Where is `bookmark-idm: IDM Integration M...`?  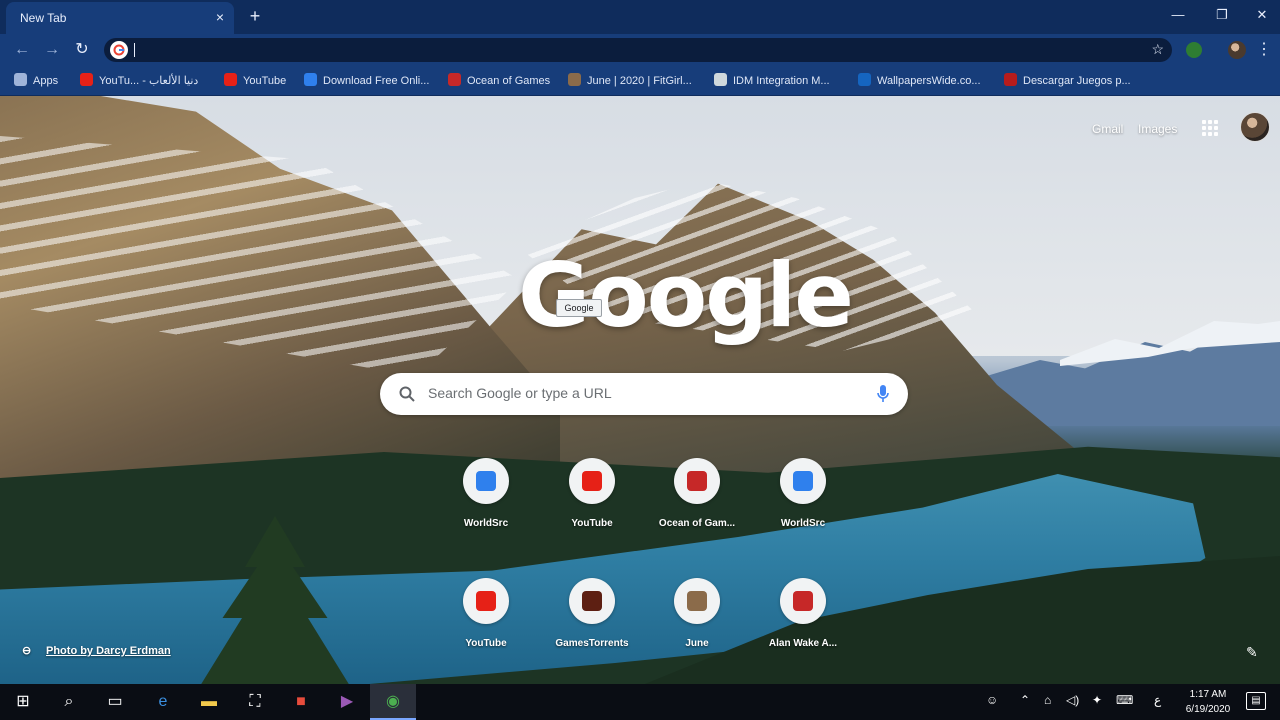
bookmark-idm: IDM Integration M... is located at coordinates (772, 81).